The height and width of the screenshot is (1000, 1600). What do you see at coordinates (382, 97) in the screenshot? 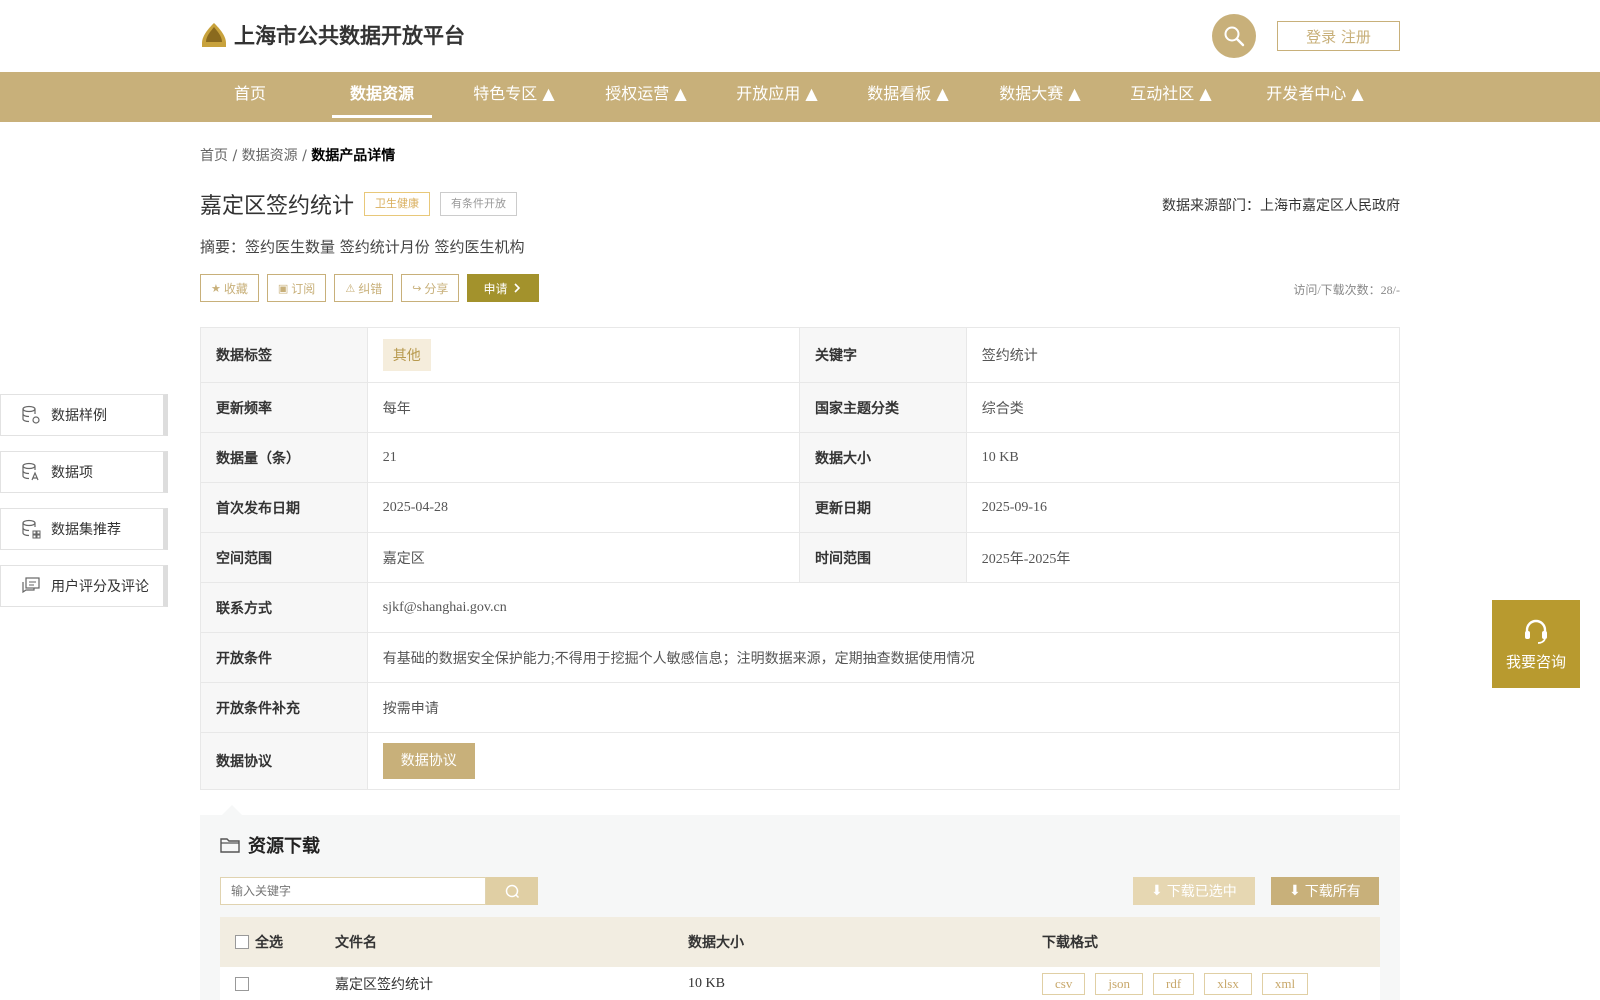
I see `nav-item-data-resources: 数据资源` at bounding box center [382, 97].